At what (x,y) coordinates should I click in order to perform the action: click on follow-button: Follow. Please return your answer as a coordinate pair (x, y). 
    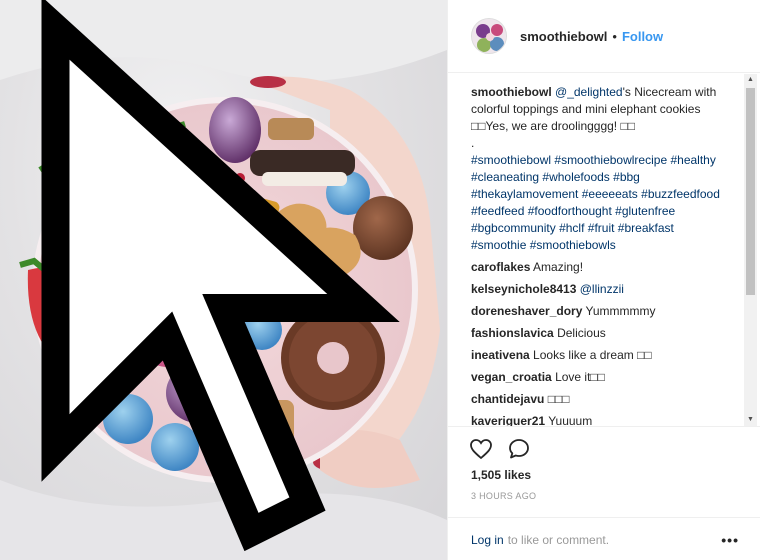
    Looking at the image, I should click on (642, 36).